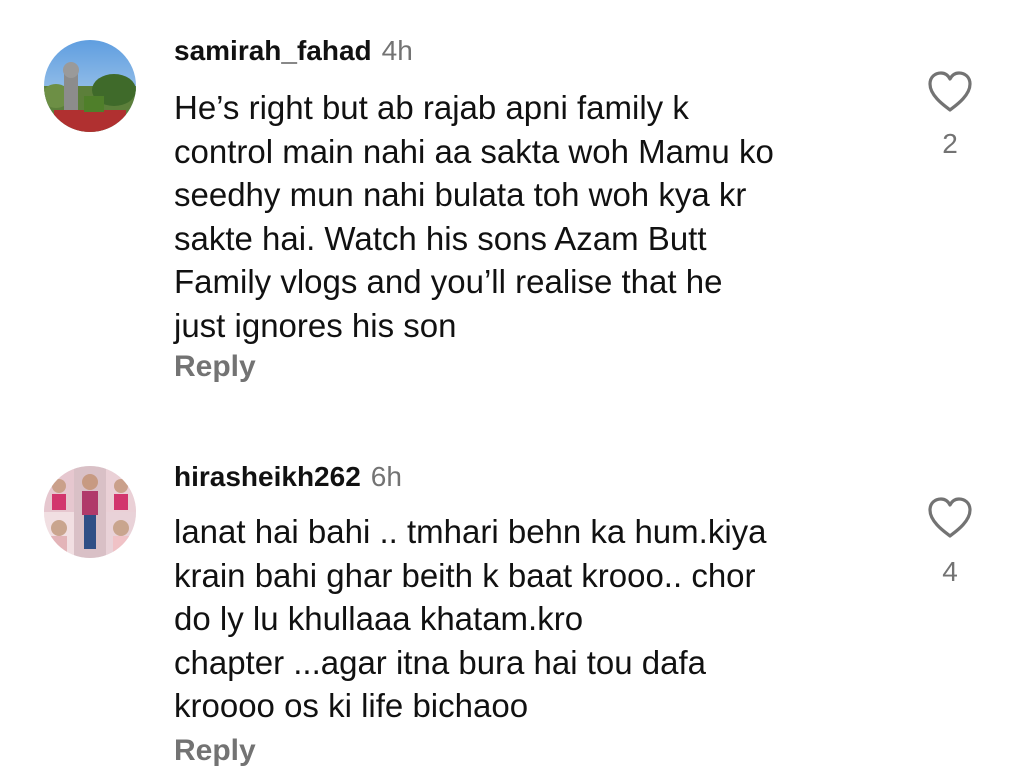  What do you see at coordinates (379, 618) in the screenshot?
I see `comment-text-line: do ly lu khullaaa khatam.kro` at bounding box center [379, 618].